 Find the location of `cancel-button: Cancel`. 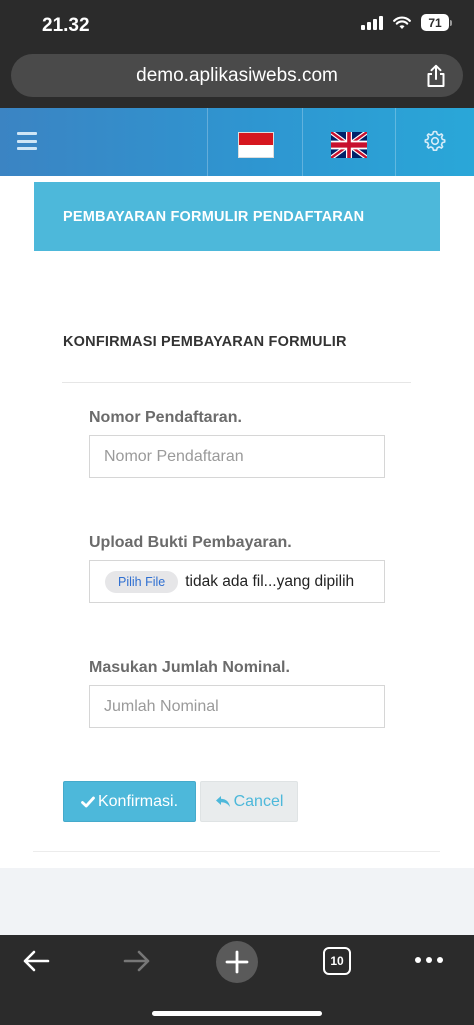

cancel-button: Cancel is located at coordinates (249, 801).